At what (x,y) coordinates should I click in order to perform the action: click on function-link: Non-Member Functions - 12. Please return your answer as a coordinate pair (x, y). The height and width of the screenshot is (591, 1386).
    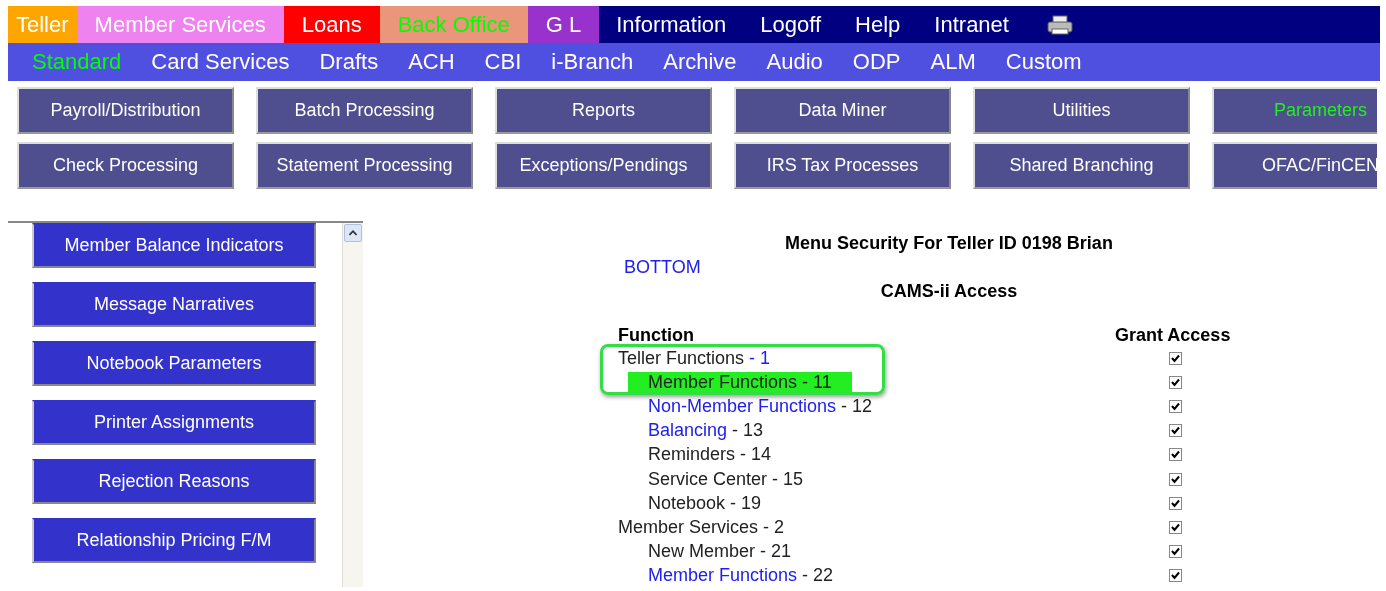
    Looking at the image, I should click on (760, 405).